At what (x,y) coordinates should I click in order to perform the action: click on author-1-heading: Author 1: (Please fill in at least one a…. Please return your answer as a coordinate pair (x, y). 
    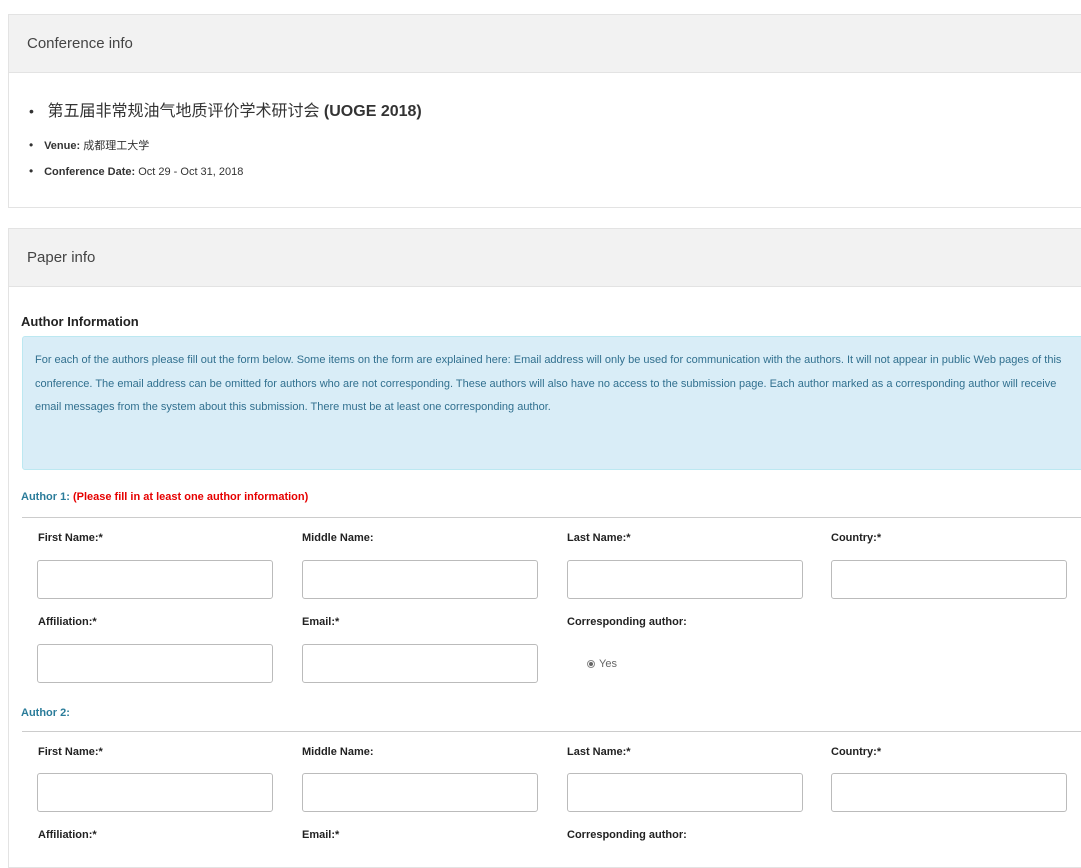
    Looking at the image, I should click on (164, 497).